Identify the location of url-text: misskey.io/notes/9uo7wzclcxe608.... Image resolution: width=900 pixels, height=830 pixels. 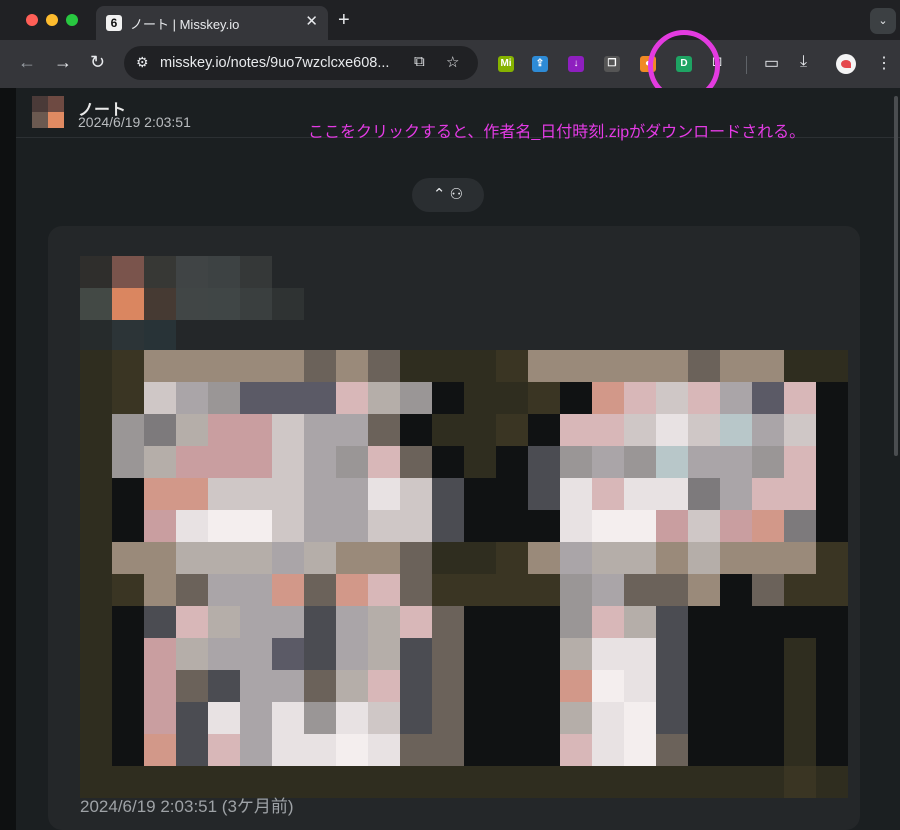
(274, 63).